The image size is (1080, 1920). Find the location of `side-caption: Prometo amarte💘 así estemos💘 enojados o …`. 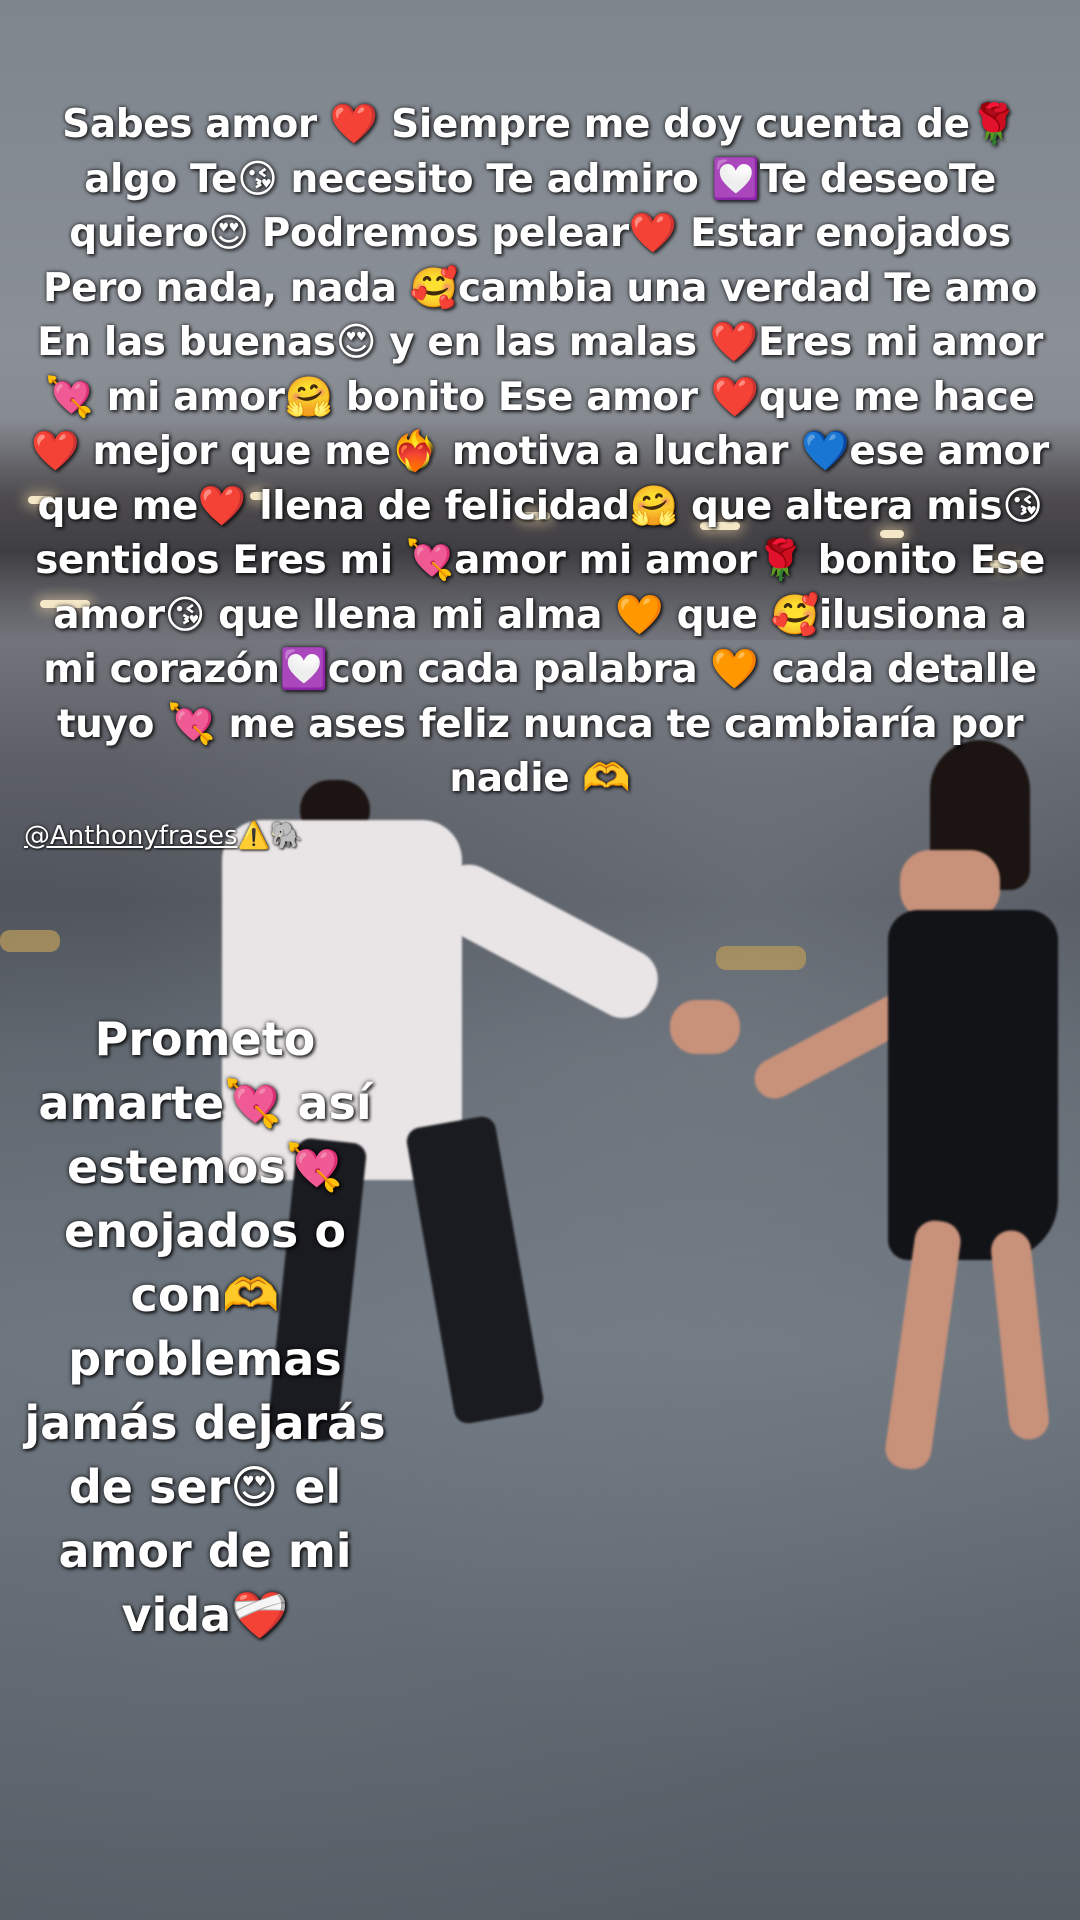

side-caption: Prometo amarte💘 así estemos💘 enojados o … is located at coordinates (205, 1327).